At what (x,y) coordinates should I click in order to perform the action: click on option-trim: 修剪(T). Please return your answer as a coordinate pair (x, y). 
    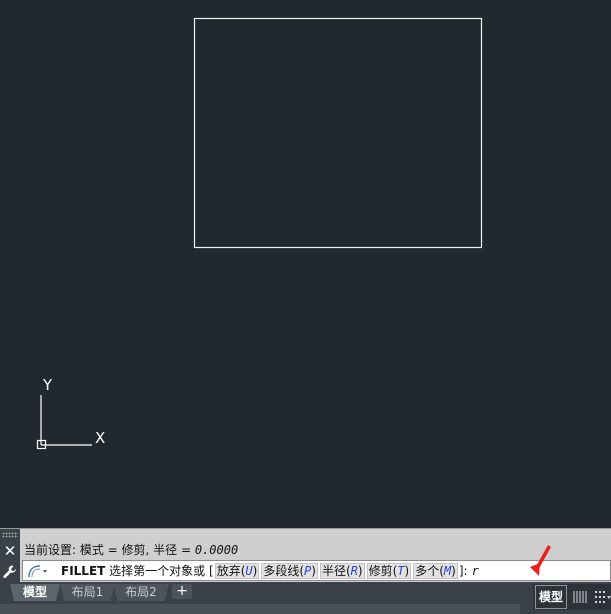
    Looking at the image, I should click on (389, 571).